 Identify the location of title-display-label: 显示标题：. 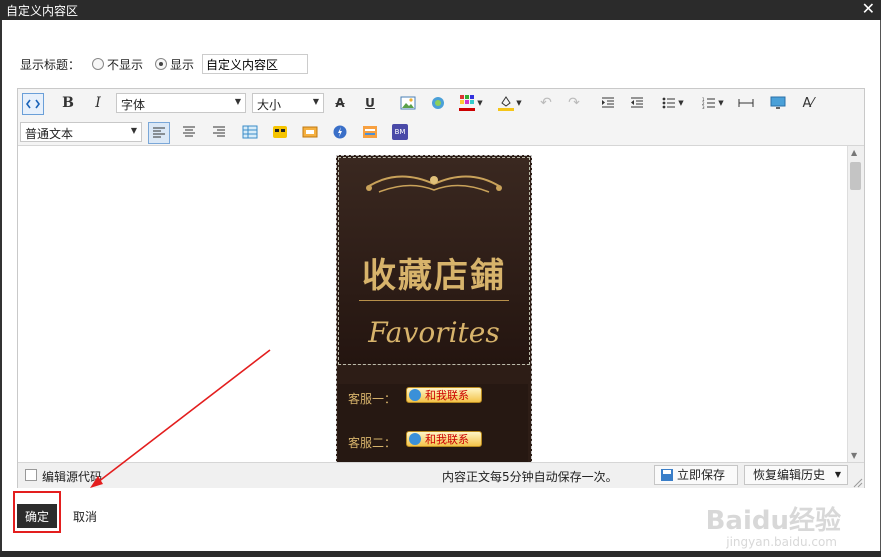
(50, 64).